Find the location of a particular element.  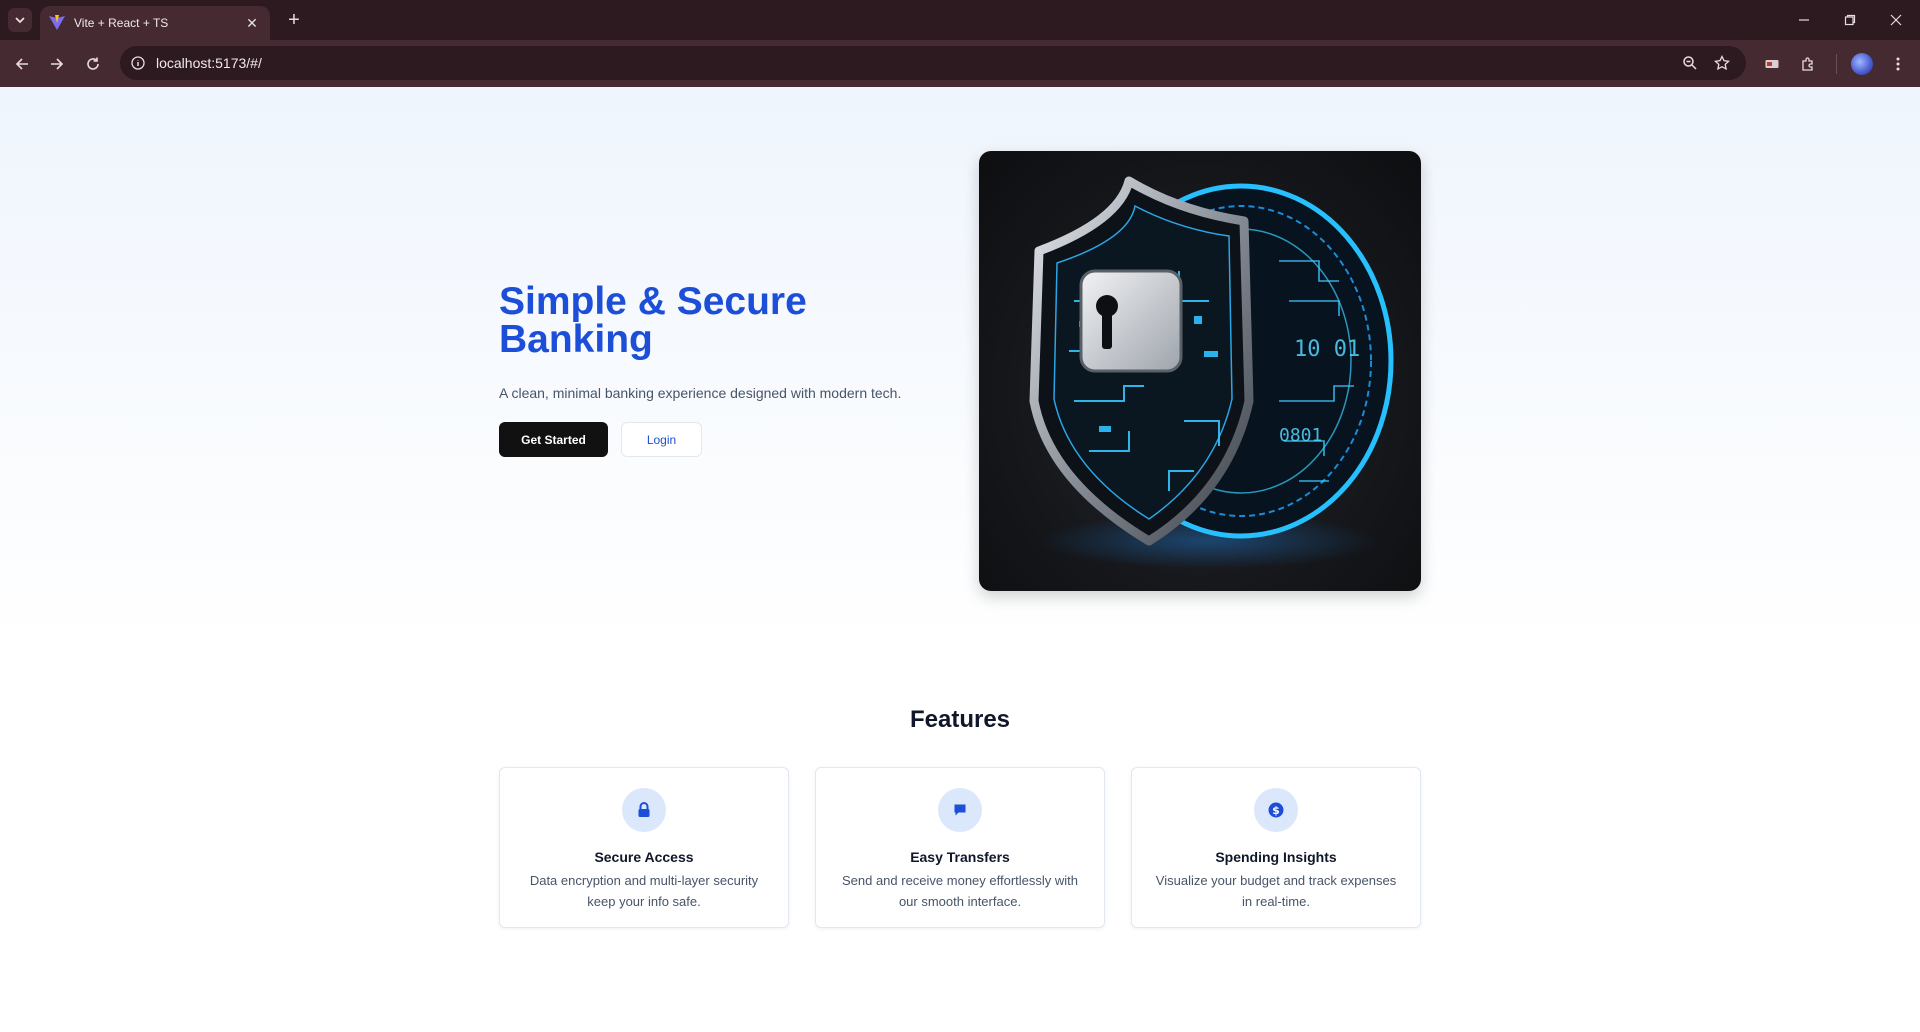

svg-text: 0801 is located at coordinates (1300, 435).